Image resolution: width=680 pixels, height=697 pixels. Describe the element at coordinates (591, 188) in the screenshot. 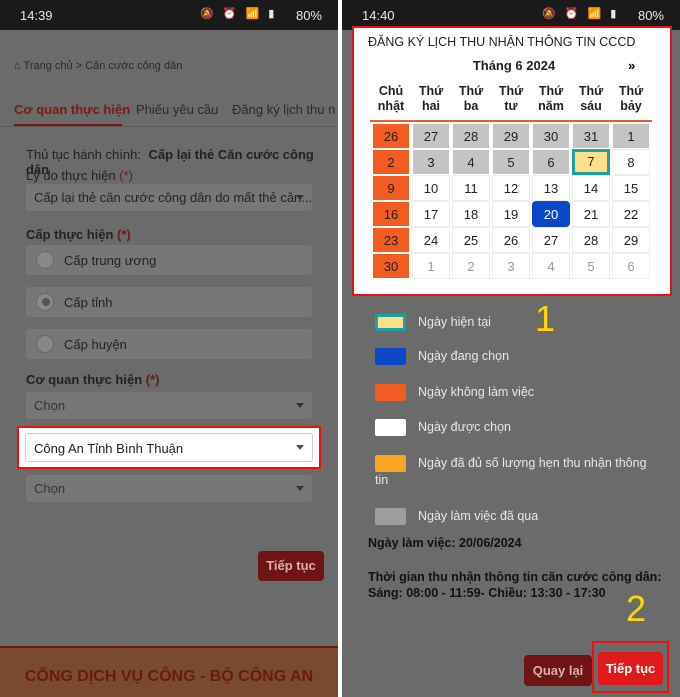

I see `calendar-day: 14` at that location.